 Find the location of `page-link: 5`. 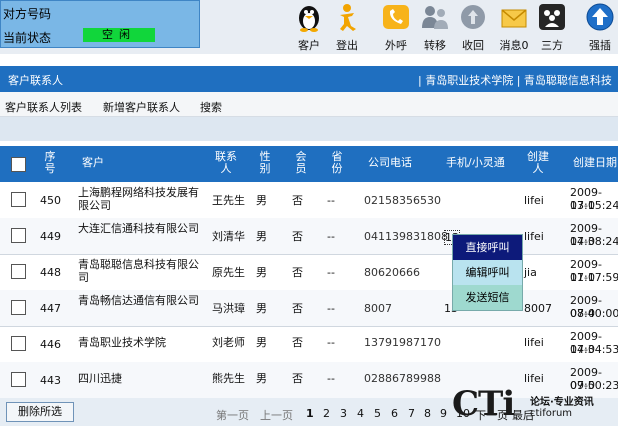

page-link: 5 is located at coordinates (377, 413).